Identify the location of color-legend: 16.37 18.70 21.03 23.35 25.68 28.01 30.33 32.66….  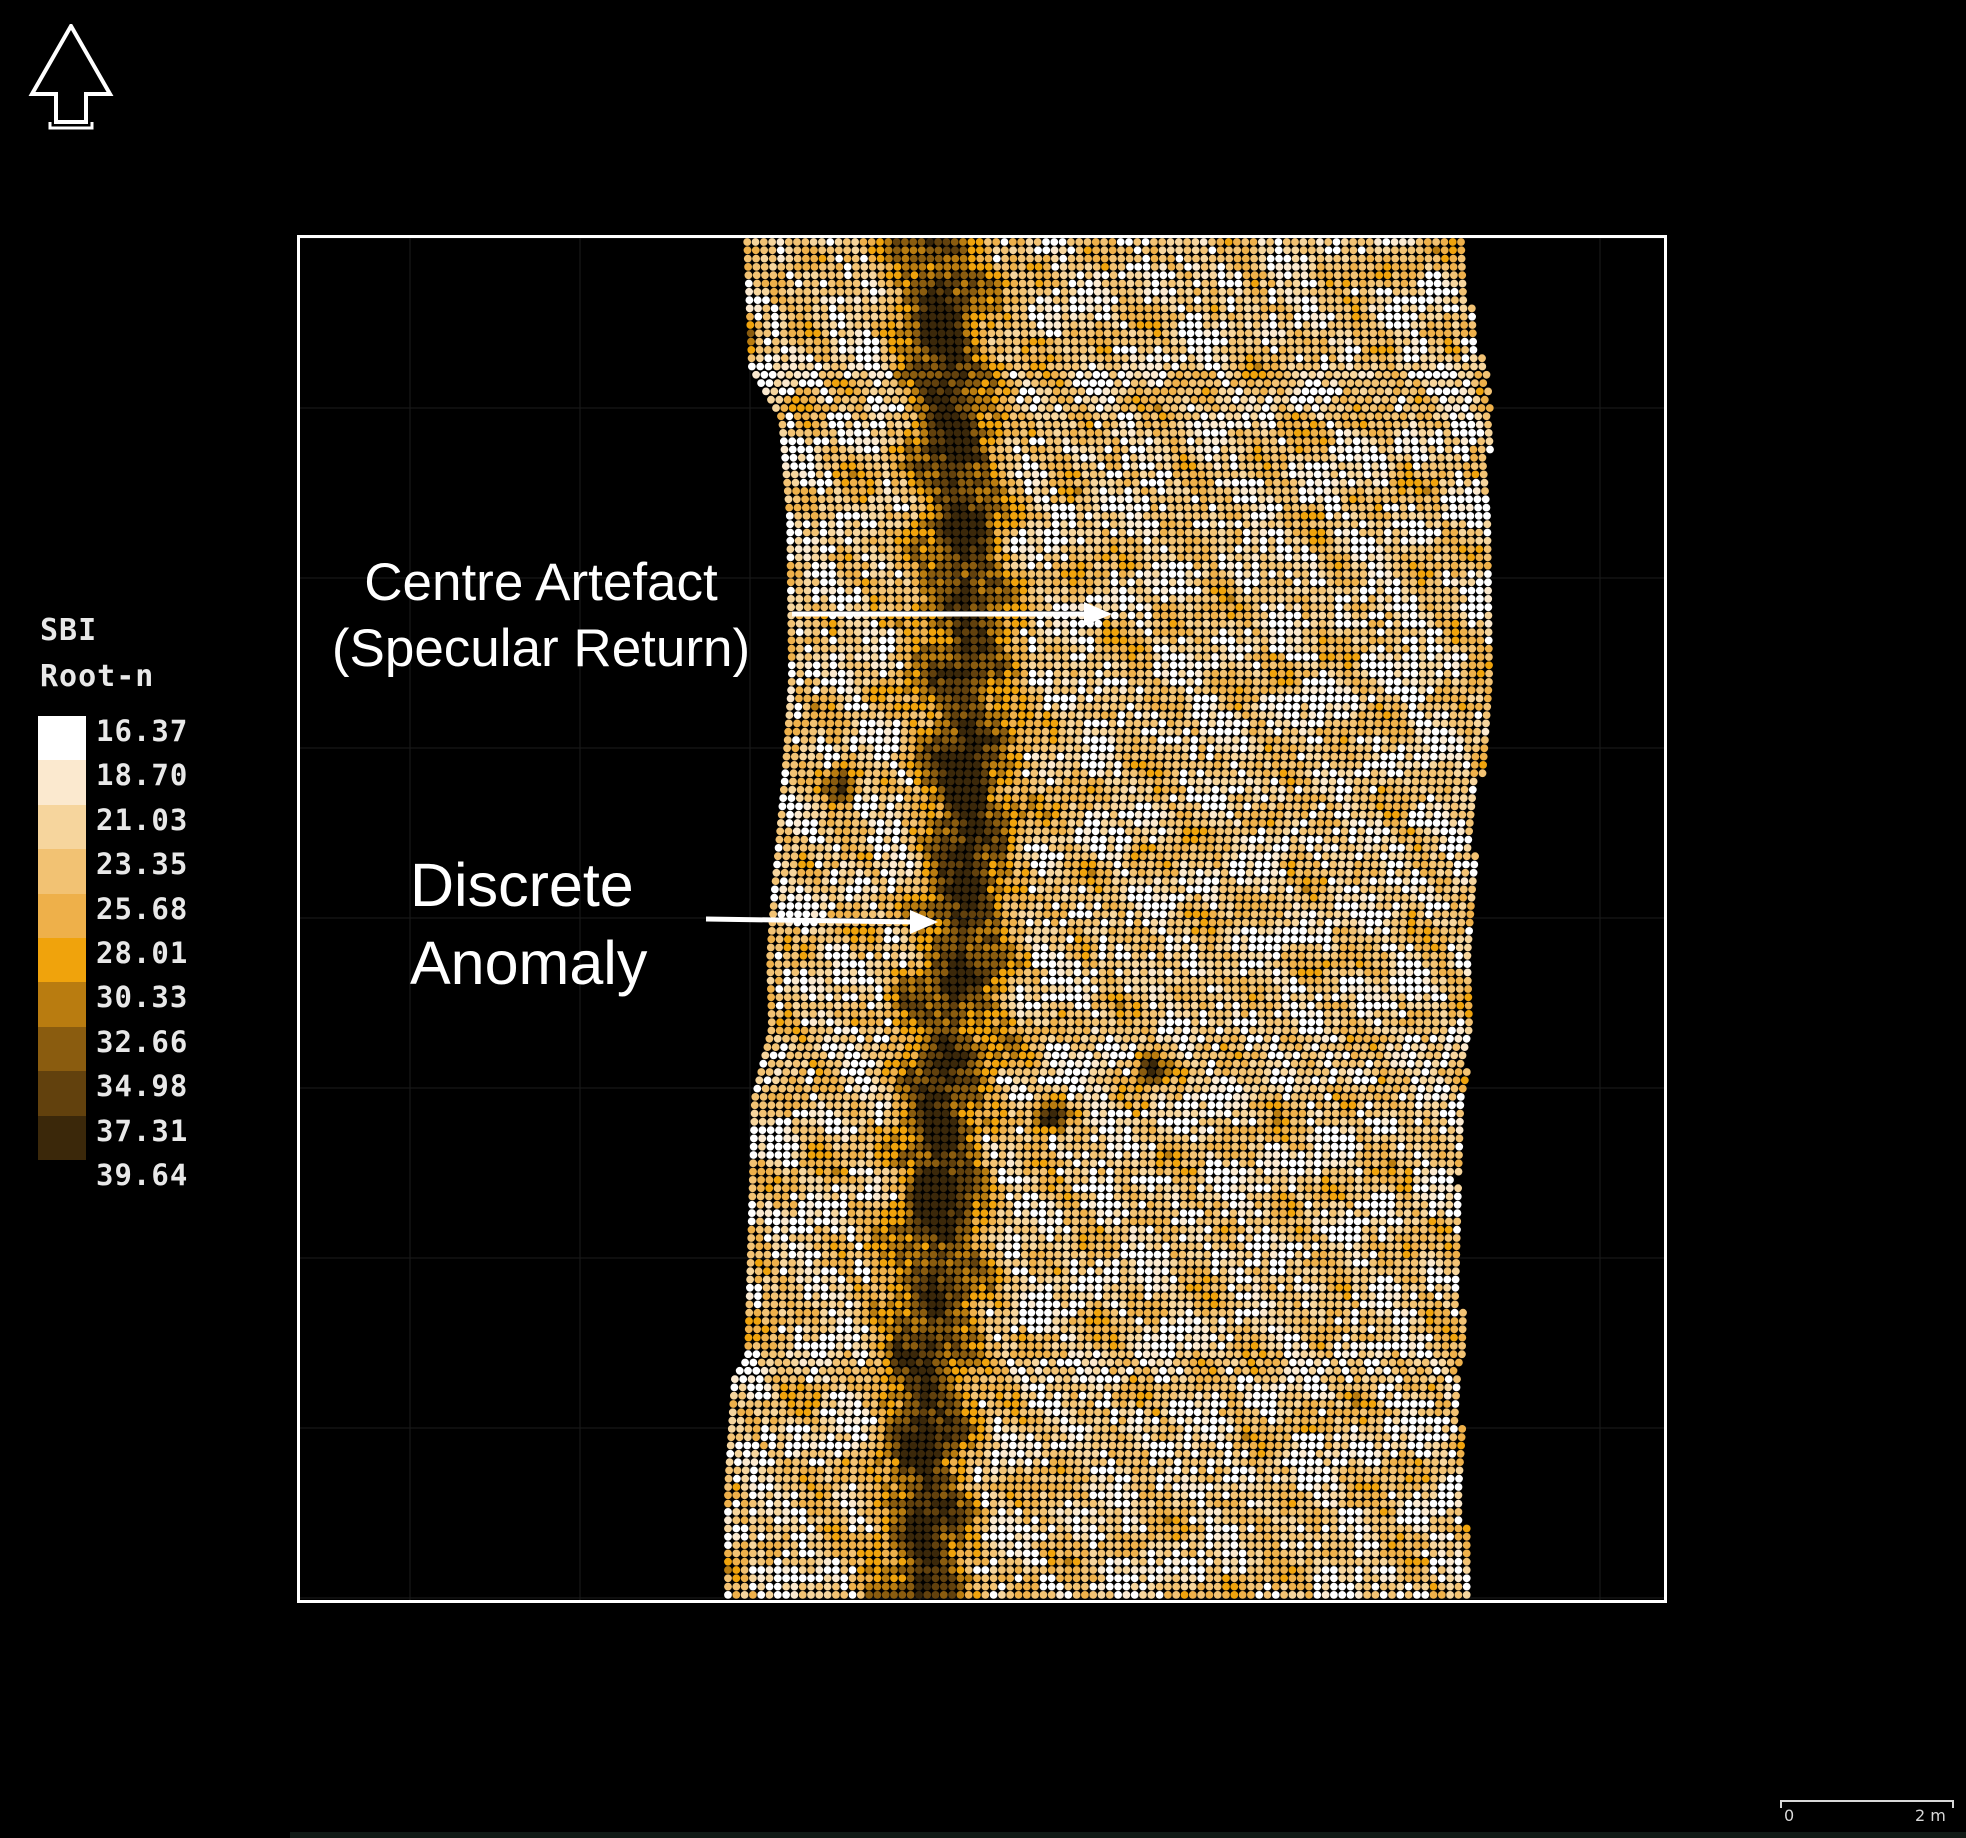
(123, 966).